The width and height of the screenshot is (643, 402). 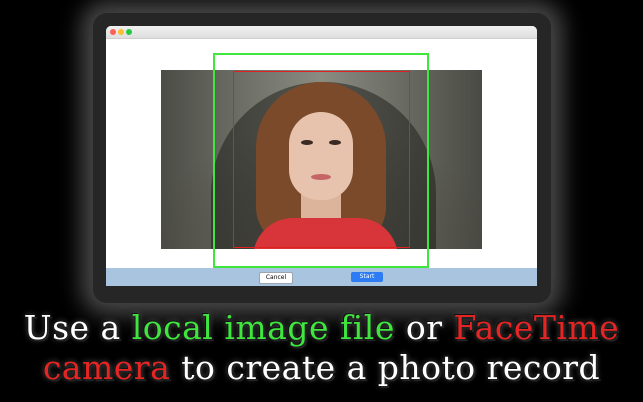 What do you see at coordinates (424, 327) in the screenshot?
I see `caption-text: or` at bounding box center [424, 327].